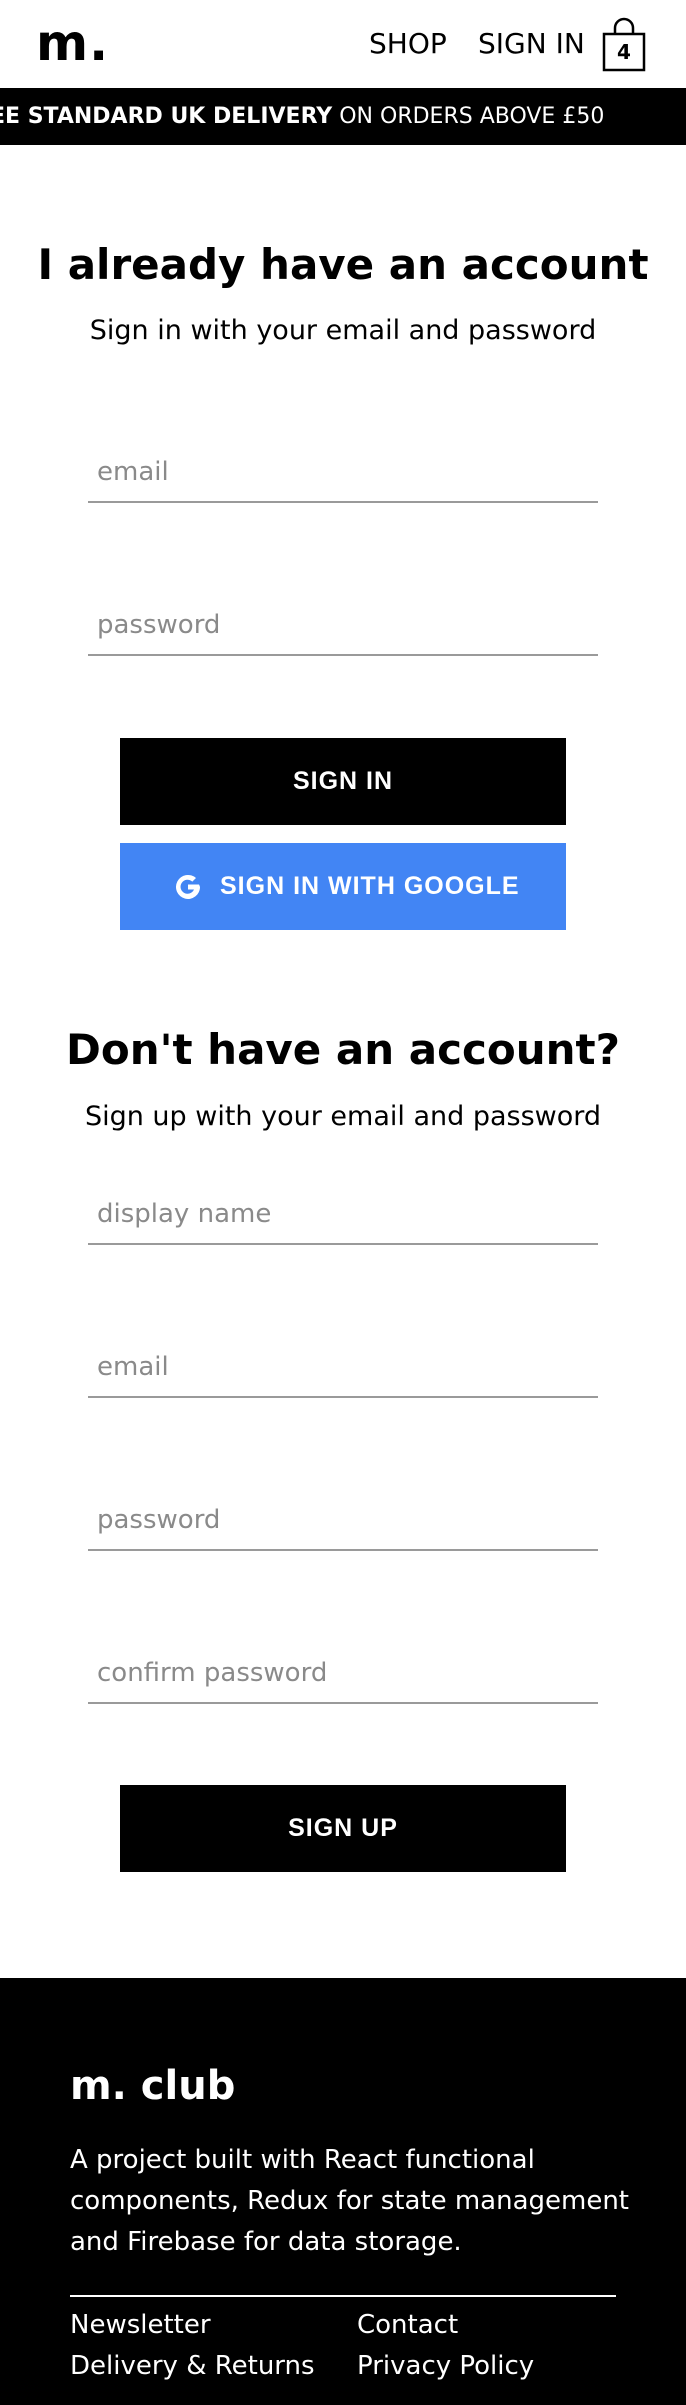 The image size is (686, 2405). I want to click on google-sign-in-label: SIGN IN WITH GOOGLE, so click(370, 886).